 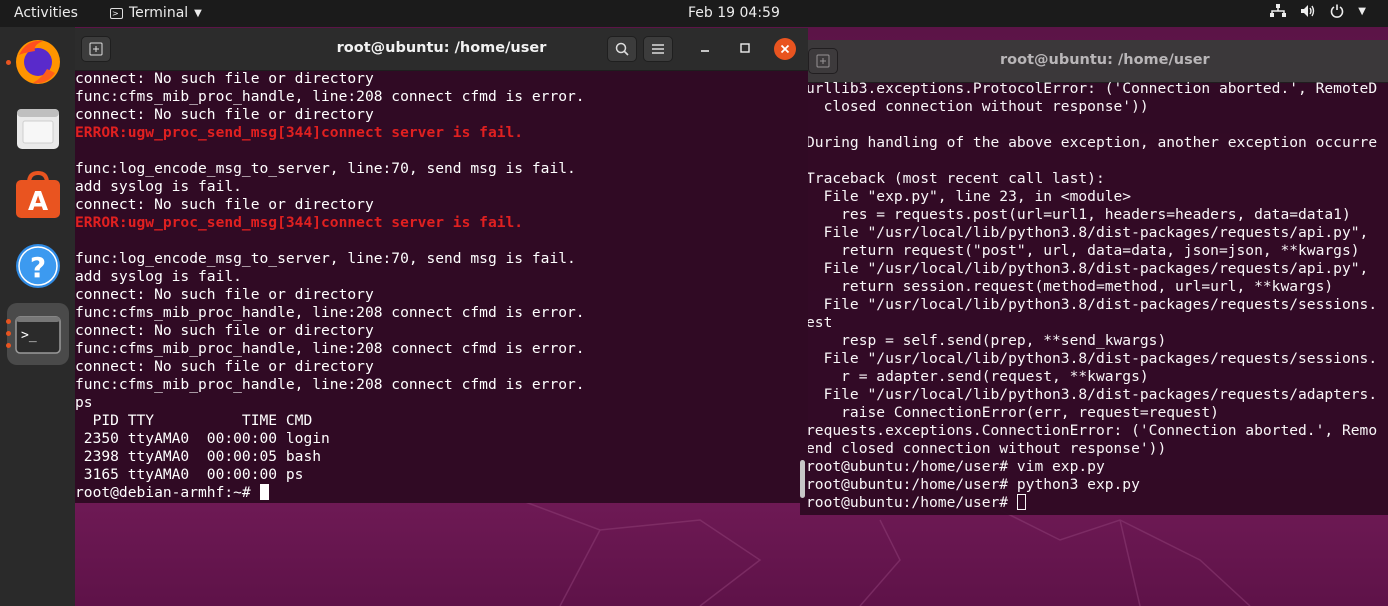 What do you see at coordinates (705, 51) in the screenshot?
I see `minimize-icon` at bounding box center [705, 51].